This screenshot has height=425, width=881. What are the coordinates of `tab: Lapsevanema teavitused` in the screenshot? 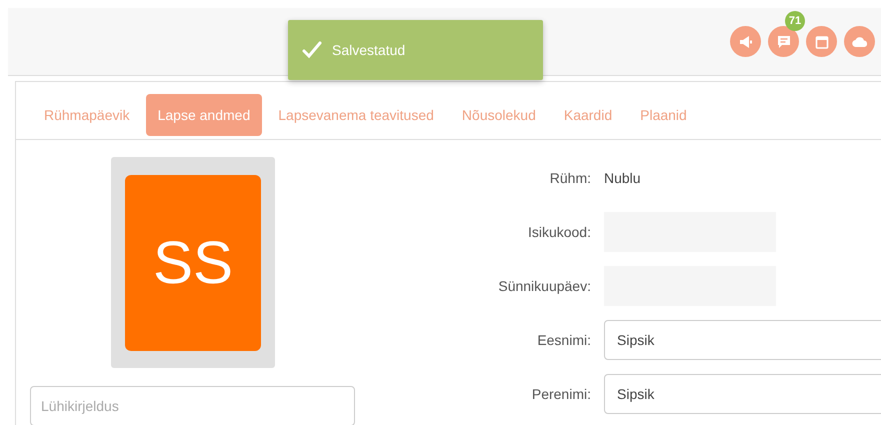 It's located at (356, 115).